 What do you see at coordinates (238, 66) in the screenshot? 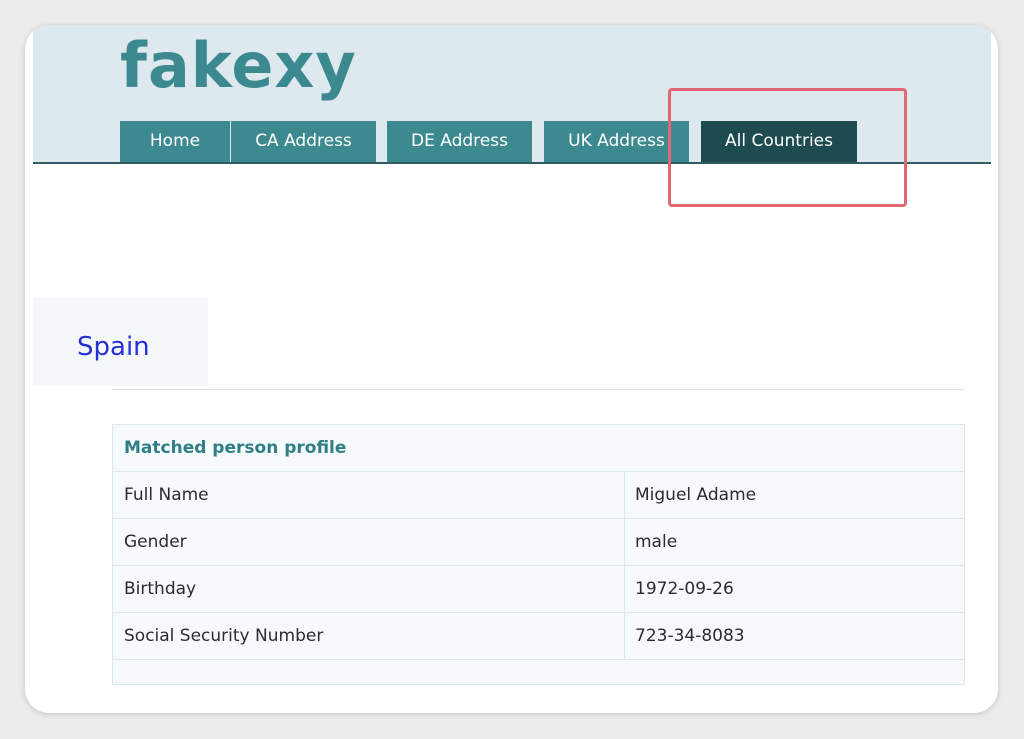
I see `site-logo: fakexy` at bounding box center [238, 66].